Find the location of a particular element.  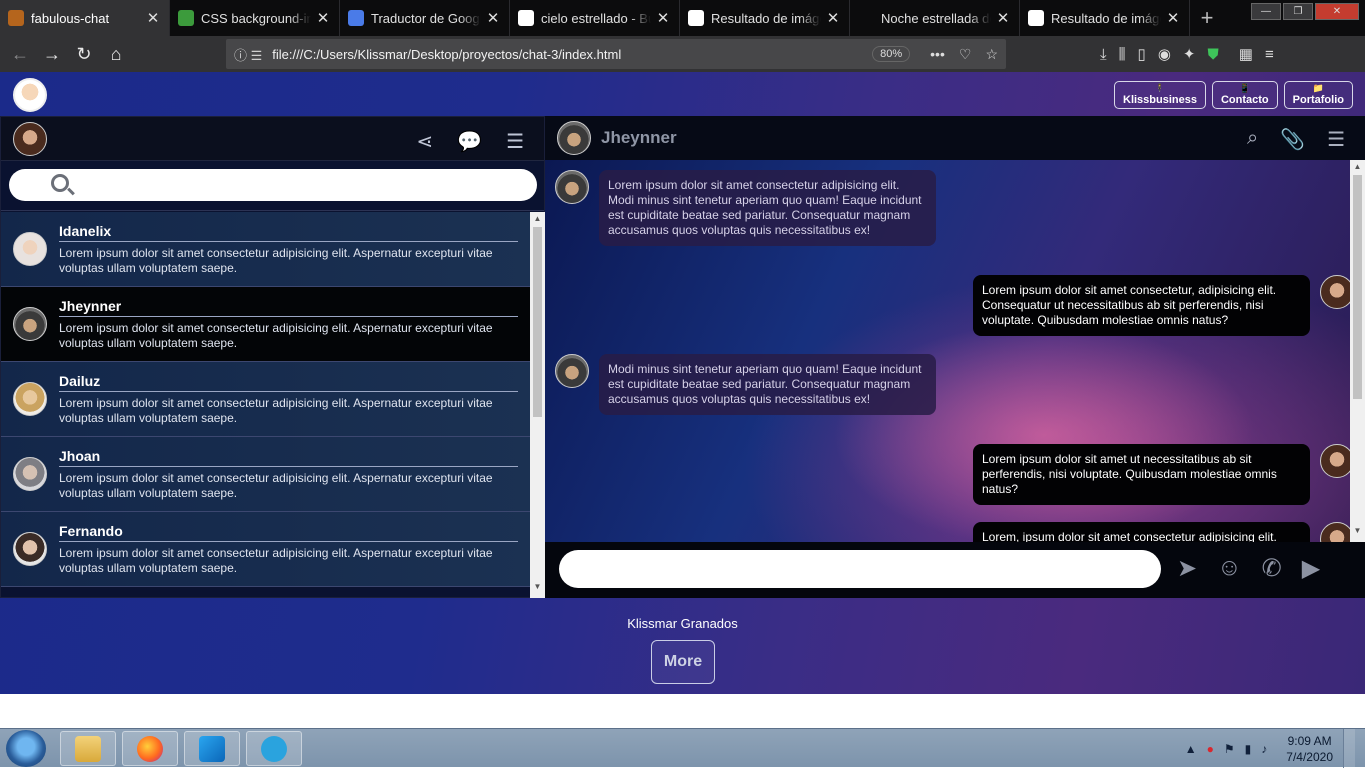

clock: 9:09 AM 7/4/2020 is located at coordinates (1309, 749).